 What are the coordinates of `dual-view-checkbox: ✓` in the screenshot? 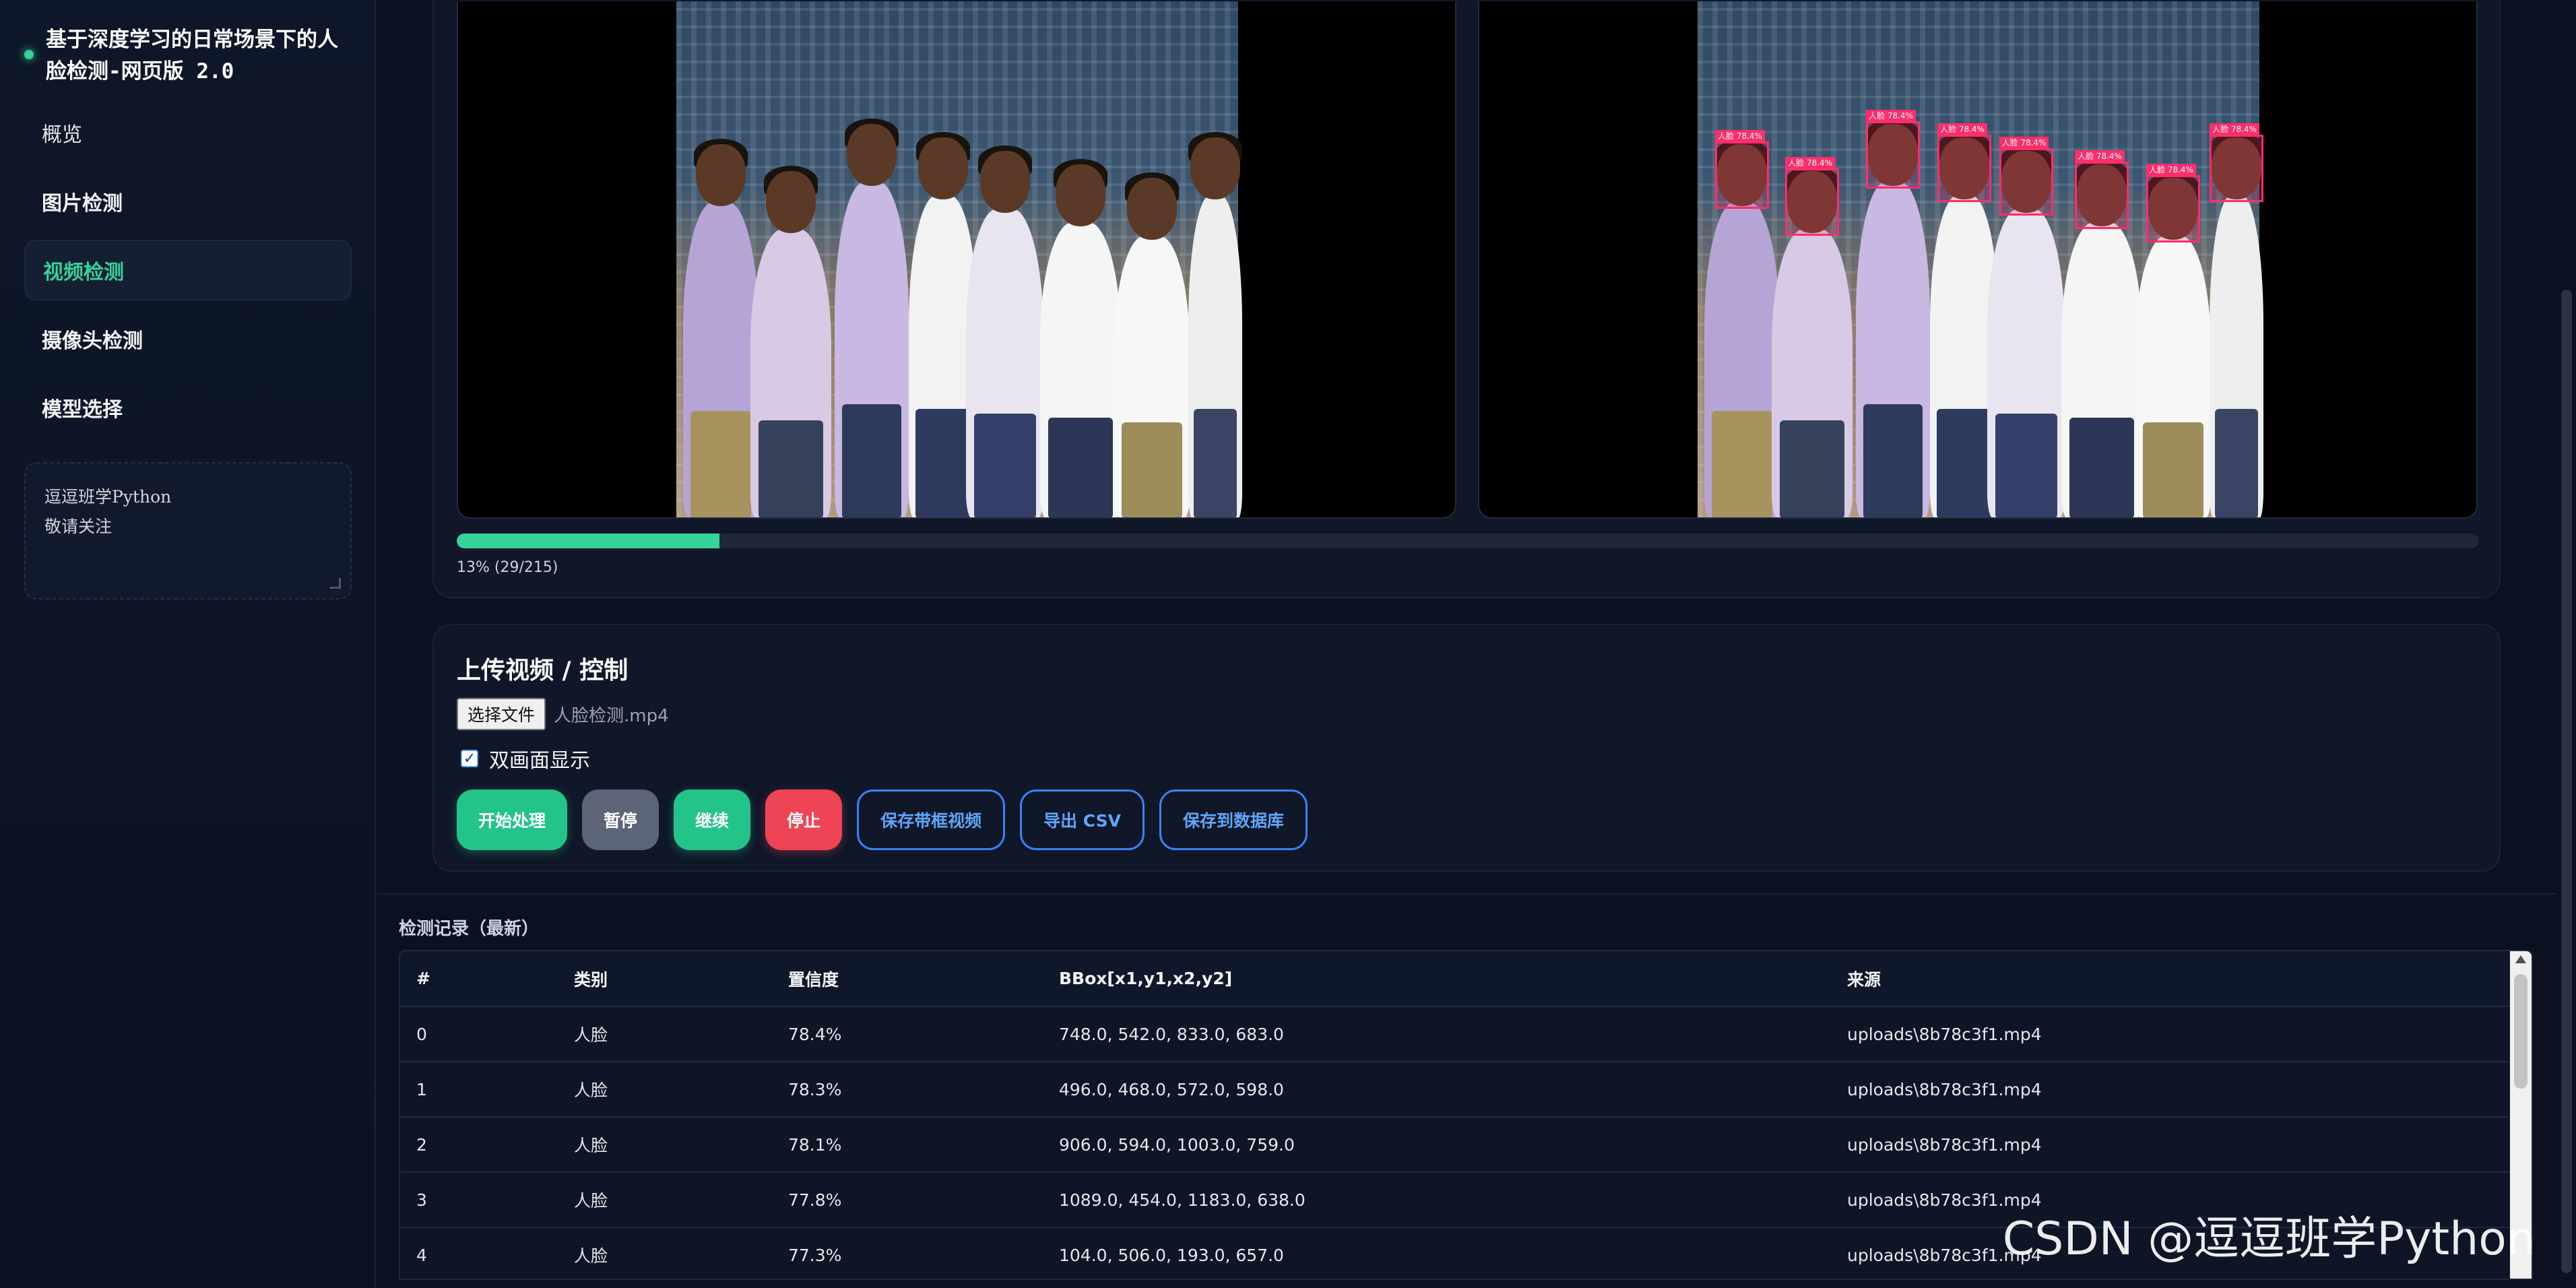 It's located at (470, 759).